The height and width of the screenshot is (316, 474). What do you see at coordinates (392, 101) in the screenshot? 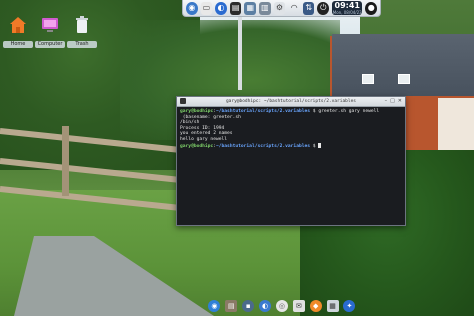
I see `maximize-icon: □` at bounding box center [392, 101].